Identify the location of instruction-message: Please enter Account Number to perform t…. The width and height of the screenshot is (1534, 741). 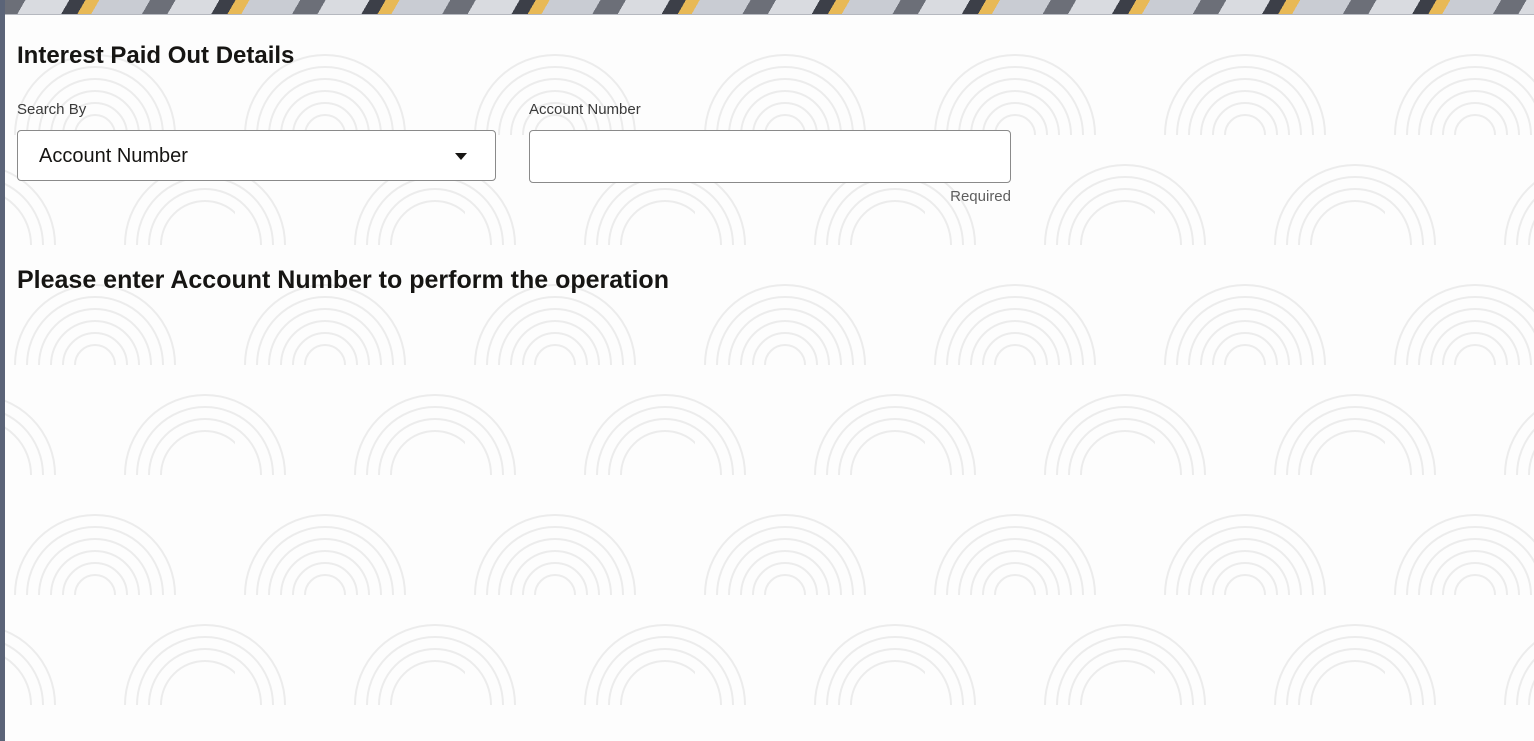
(343, 280).